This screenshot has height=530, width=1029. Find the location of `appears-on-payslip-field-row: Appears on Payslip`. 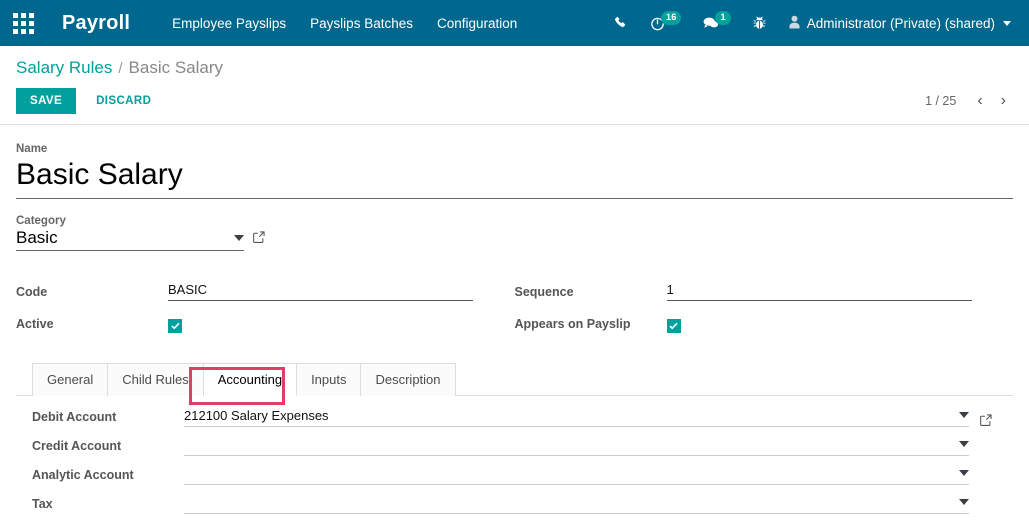

appears-on-payslip-field-row: Appears on Payslip is located at coordinates (764, 321).